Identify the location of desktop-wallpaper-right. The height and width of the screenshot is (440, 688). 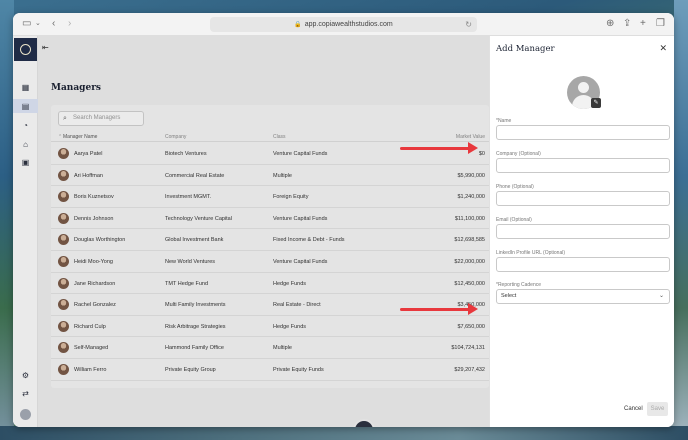
(681, 220).